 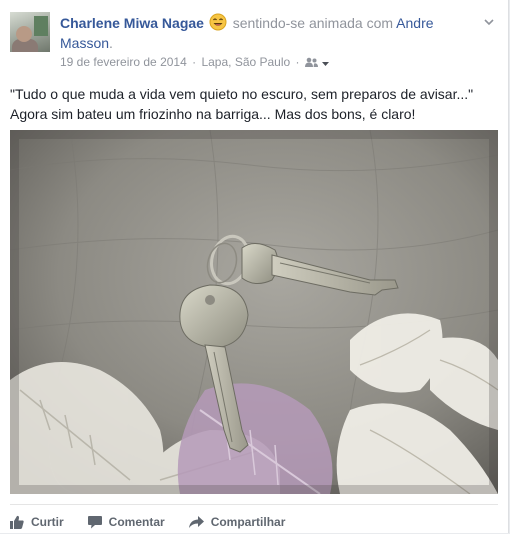 I want to click on audience-selector, so click(x=317, y=62).